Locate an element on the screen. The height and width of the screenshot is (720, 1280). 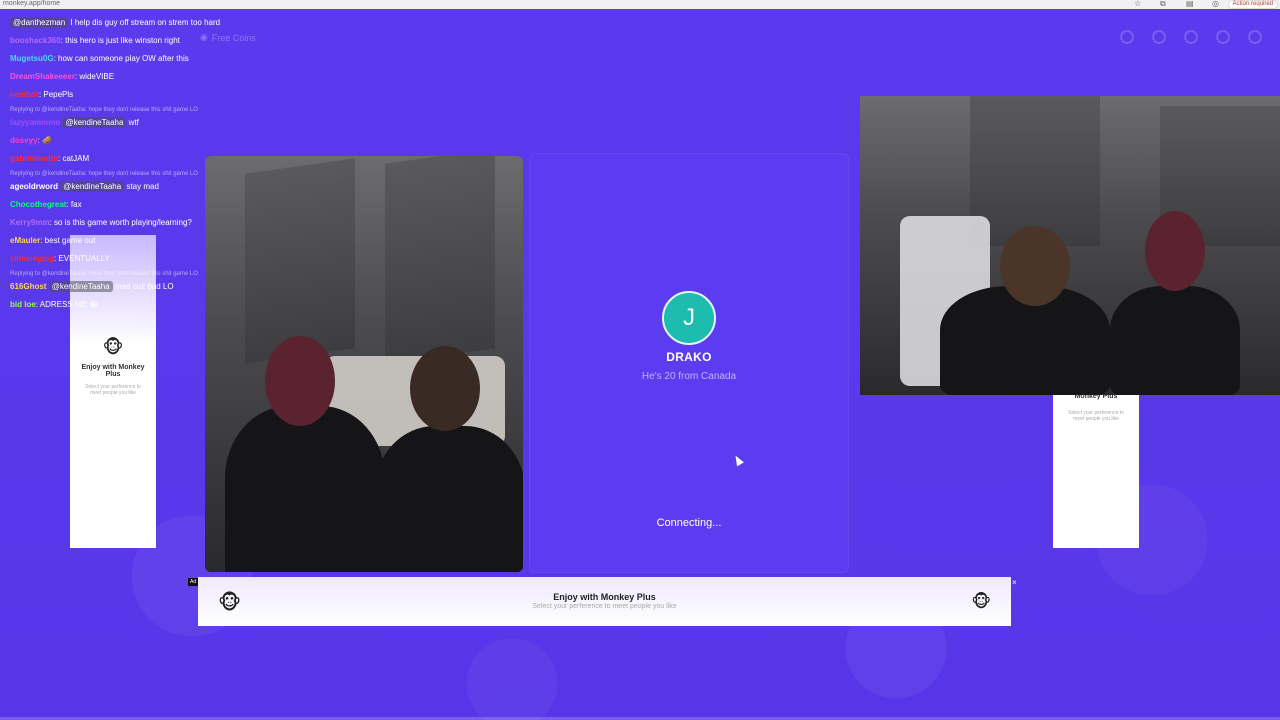
chat-message: ageoldrword @kendineTaaha stay mad is located at coordinates (130, 187).